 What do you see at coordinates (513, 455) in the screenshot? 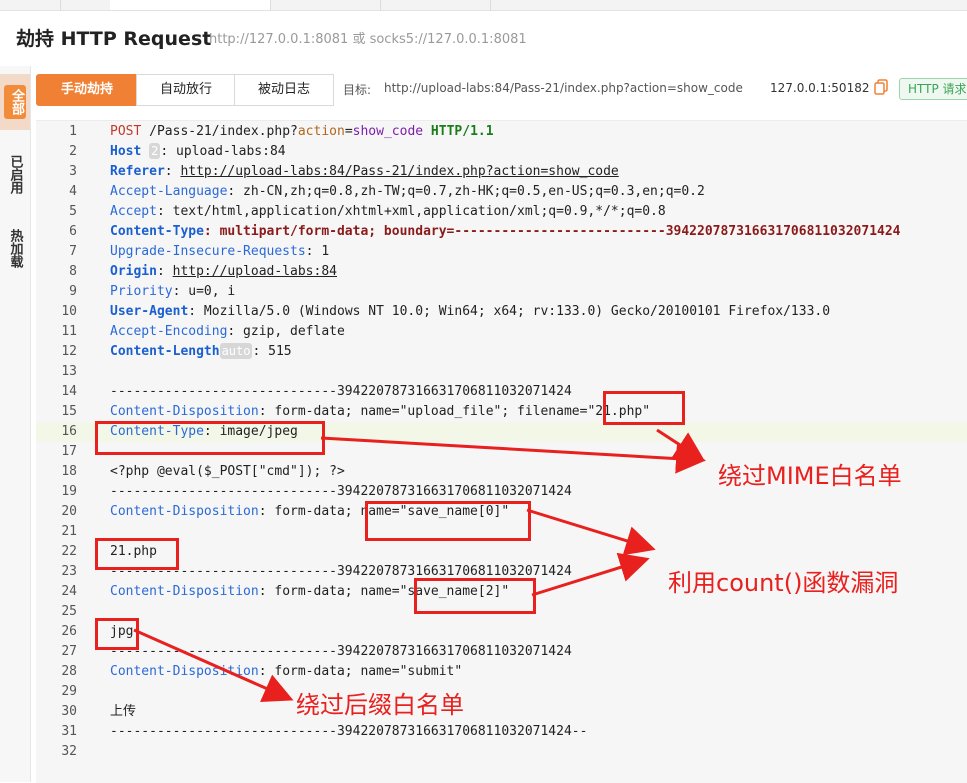
I see `arrow-content-type` at bounding box center [513, 455].